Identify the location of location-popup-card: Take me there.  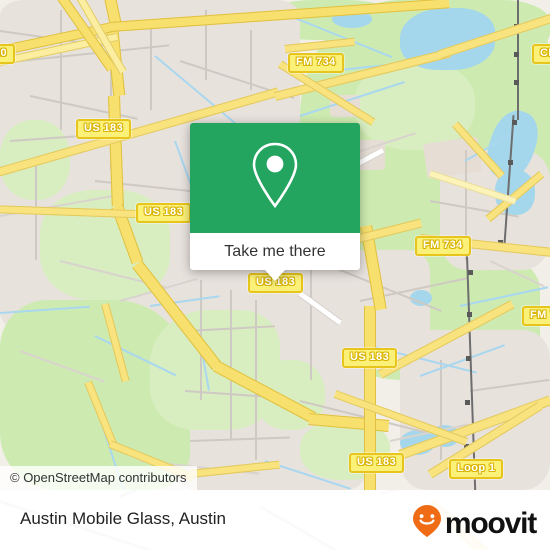
(275, 202).